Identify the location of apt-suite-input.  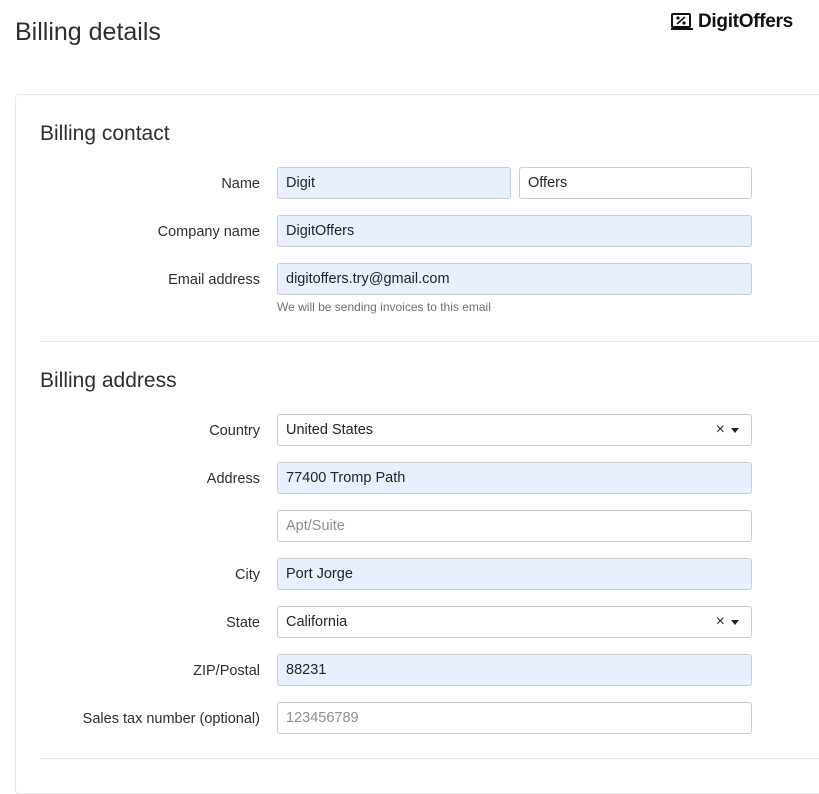
(514, 526).